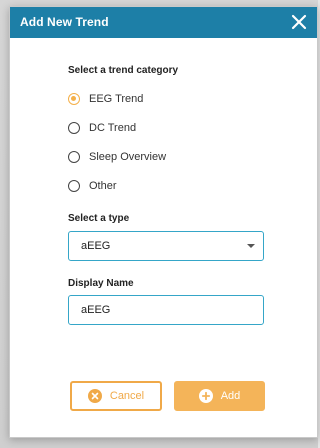 Image resolution: width=320 pixels, height=448 pixels. I want to click on add-label: Add, so click(230, 396).